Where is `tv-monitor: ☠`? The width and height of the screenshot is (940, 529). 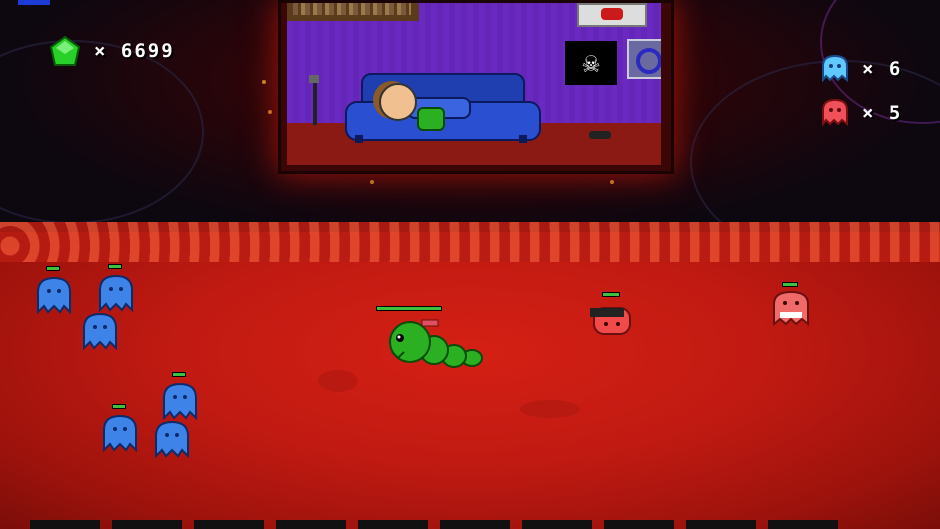
tv-monitor: ☠ is located at coordinates (476, 87).